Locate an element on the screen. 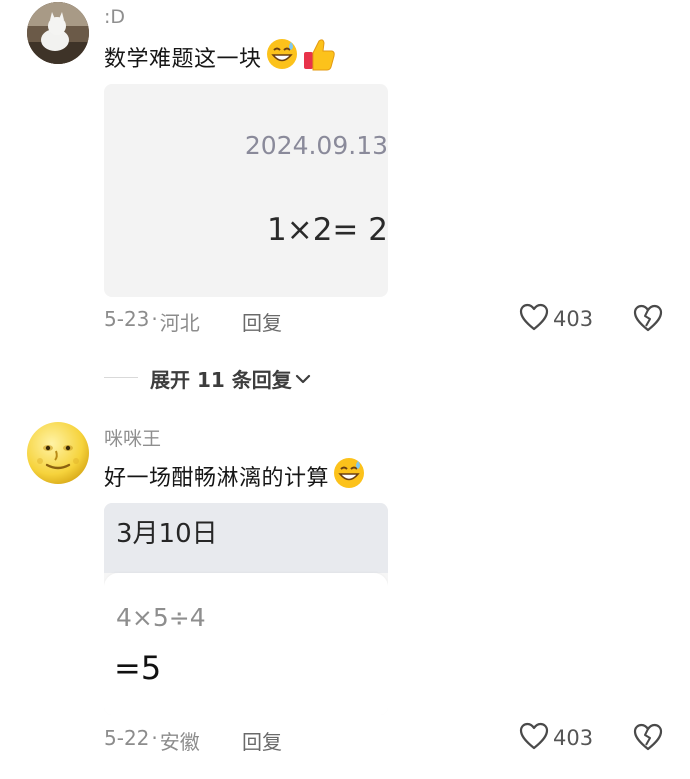 The width and height of the screenshot is (690, 779). comment-image: 3月10日 4×5÷4 =5 is located at coordinates (246, 609).